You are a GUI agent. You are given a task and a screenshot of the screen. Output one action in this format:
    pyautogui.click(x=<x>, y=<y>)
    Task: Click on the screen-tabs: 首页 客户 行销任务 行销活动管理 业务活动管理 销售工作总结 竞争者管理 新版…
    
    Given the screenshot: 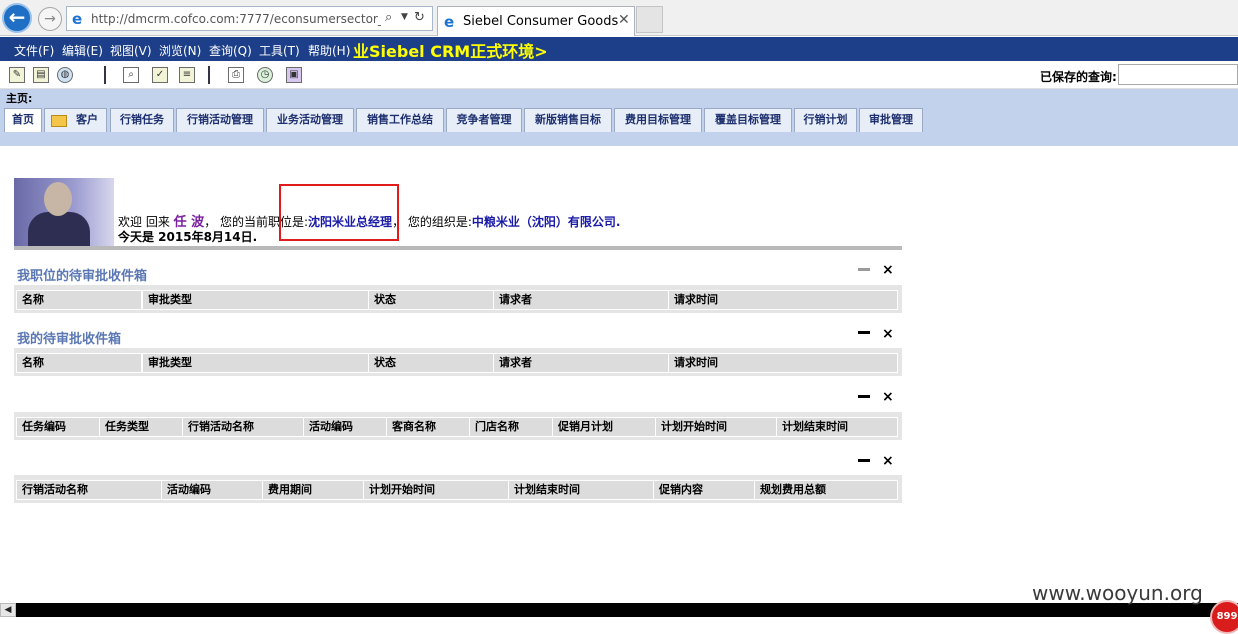 What is the action you would take?
    pyautogui.click(x=619, y=120)
    